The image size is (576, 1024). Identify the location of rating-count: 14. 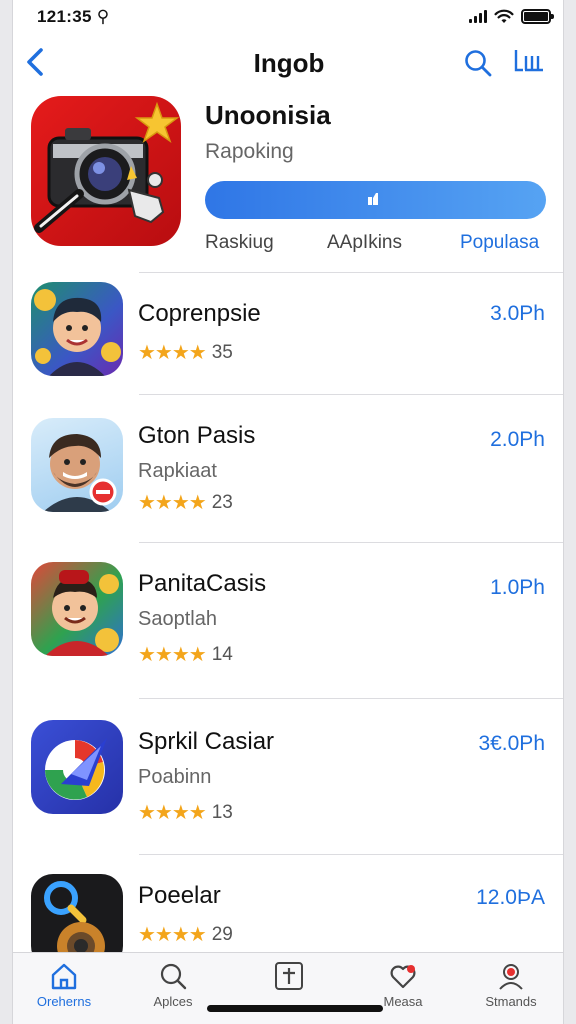
(222, 654).